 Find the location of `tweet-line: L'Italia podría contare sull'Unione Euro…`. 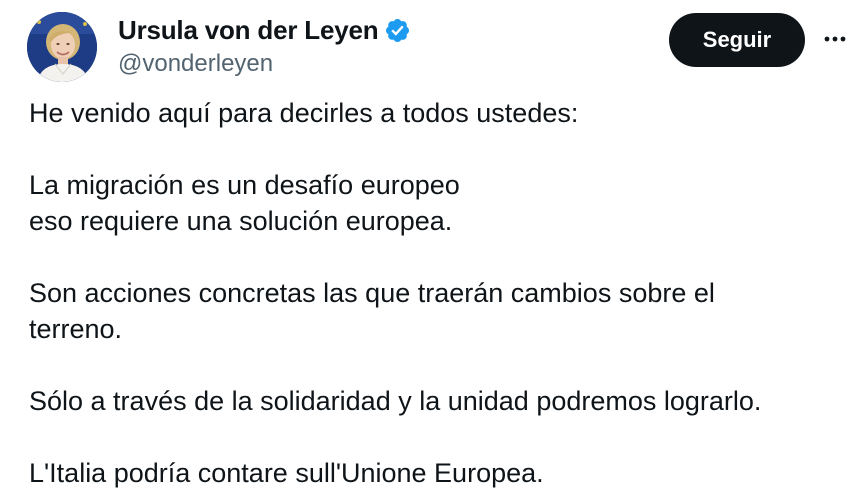

tweet-line: L'Italia podría contare sull'Unione Euro… is located at coordinates (286, 473).